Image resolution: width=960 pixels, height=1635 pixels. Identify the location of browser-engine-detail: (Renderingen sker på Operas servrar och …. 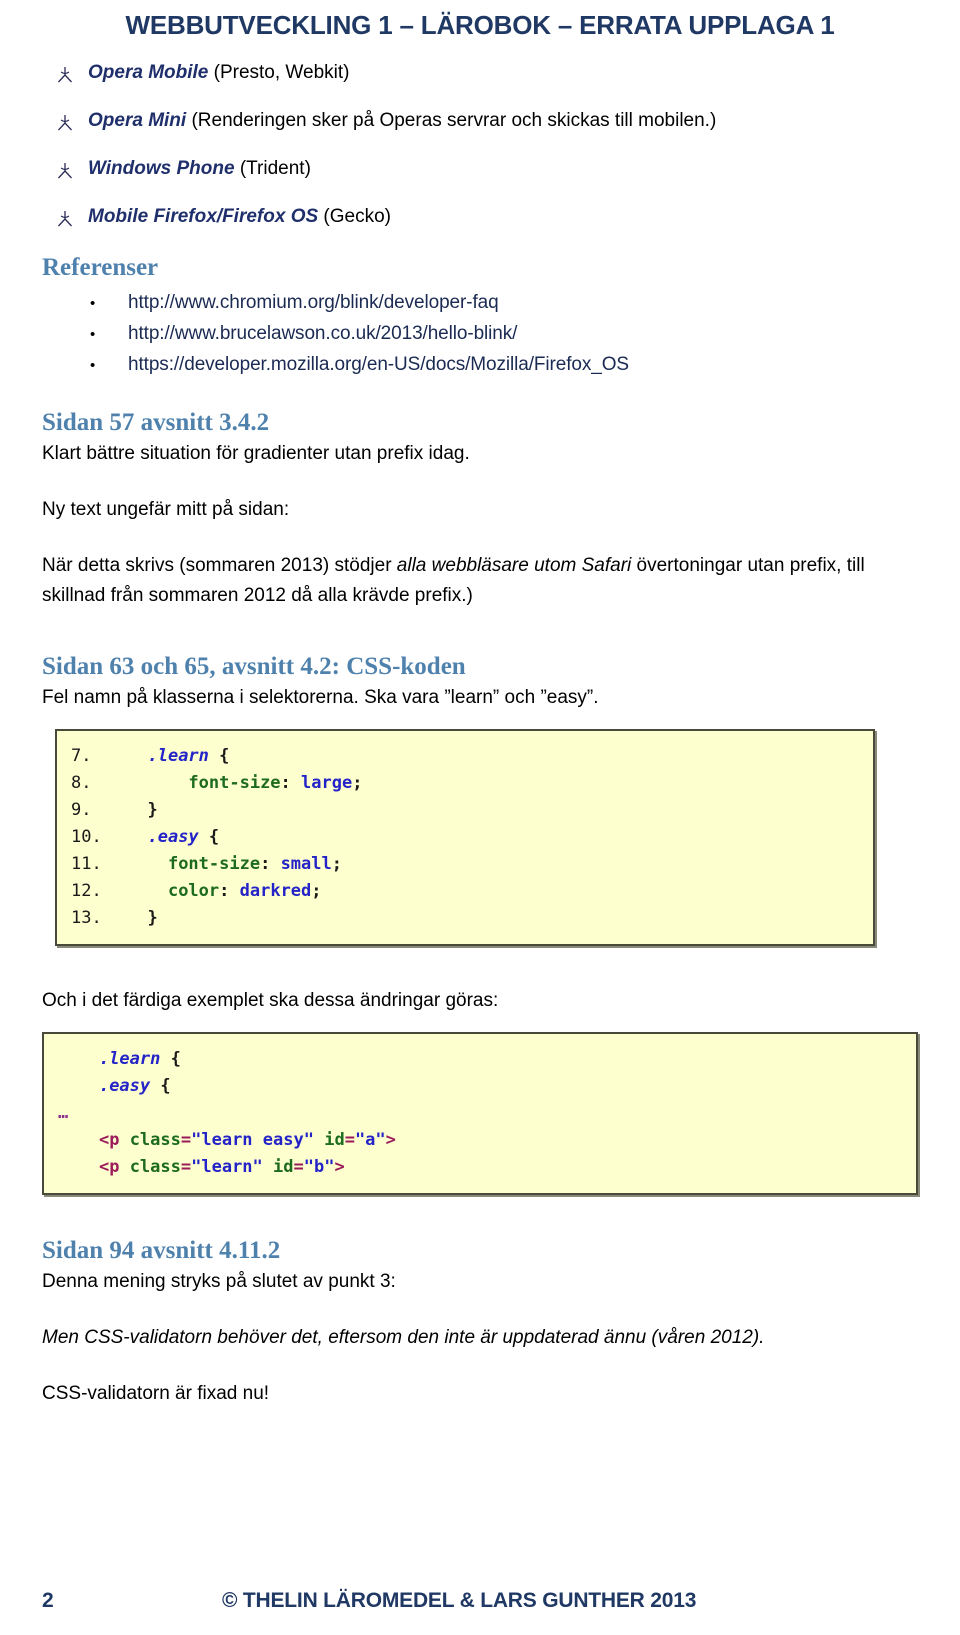
(451, 120).